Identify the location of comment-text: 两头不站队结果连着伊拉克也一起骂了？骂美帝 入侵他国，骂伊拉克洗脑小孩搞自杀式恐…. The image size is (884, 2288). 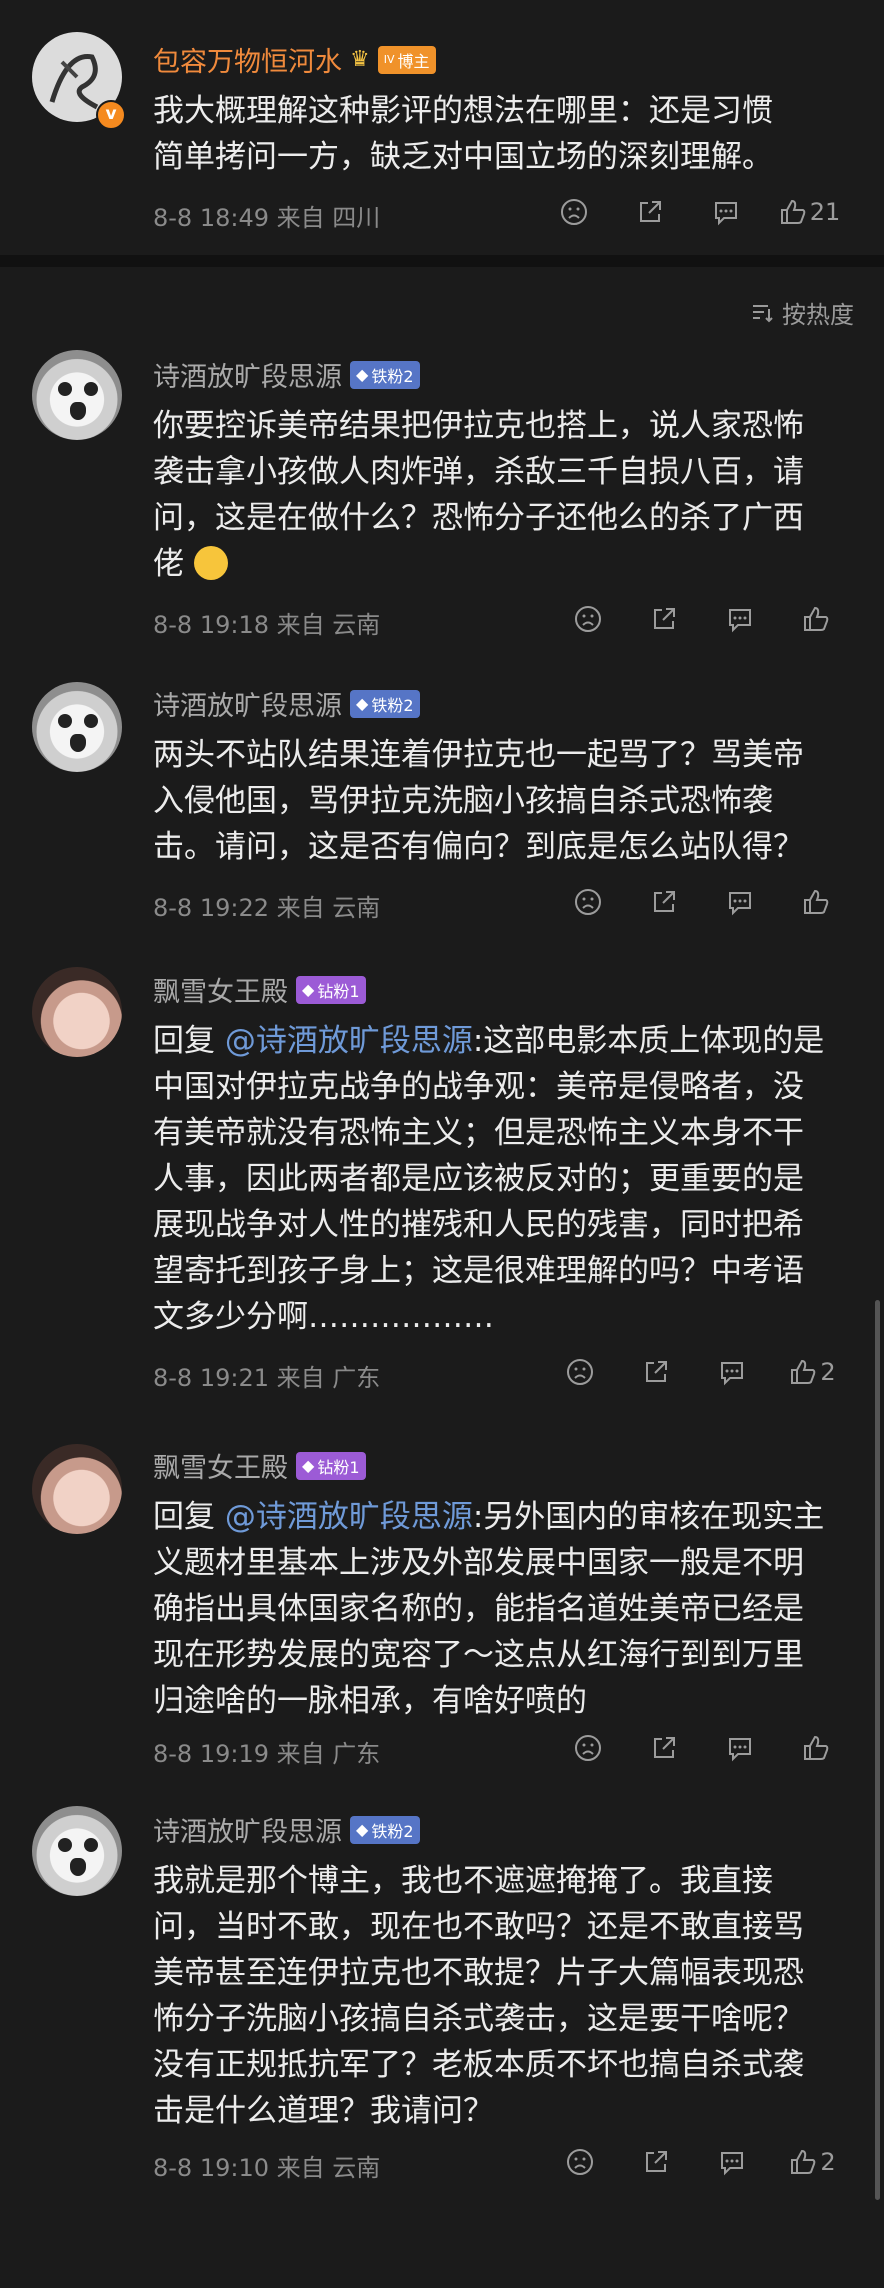
(478, 801).